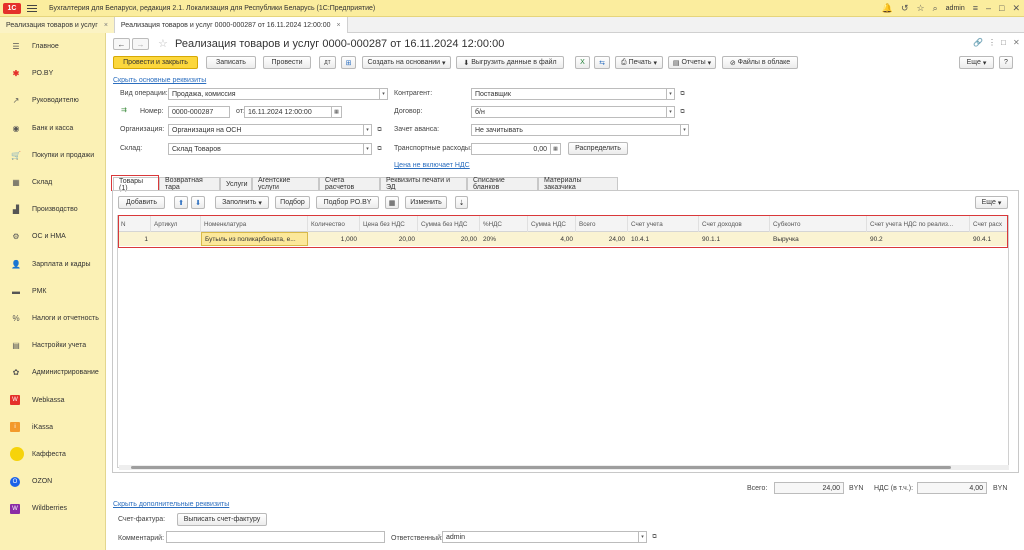 This screenshot has height=550, width=1024. I want to click on advance-dropdown: ▾, so click(685, 130).